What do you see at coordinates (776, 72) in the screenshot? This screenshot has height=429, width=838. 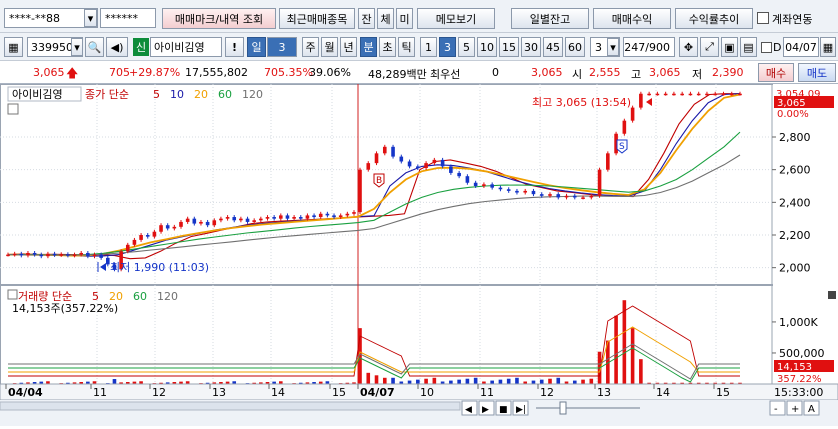 I see `buy-button: 매수` at bounding box center [776, 72].